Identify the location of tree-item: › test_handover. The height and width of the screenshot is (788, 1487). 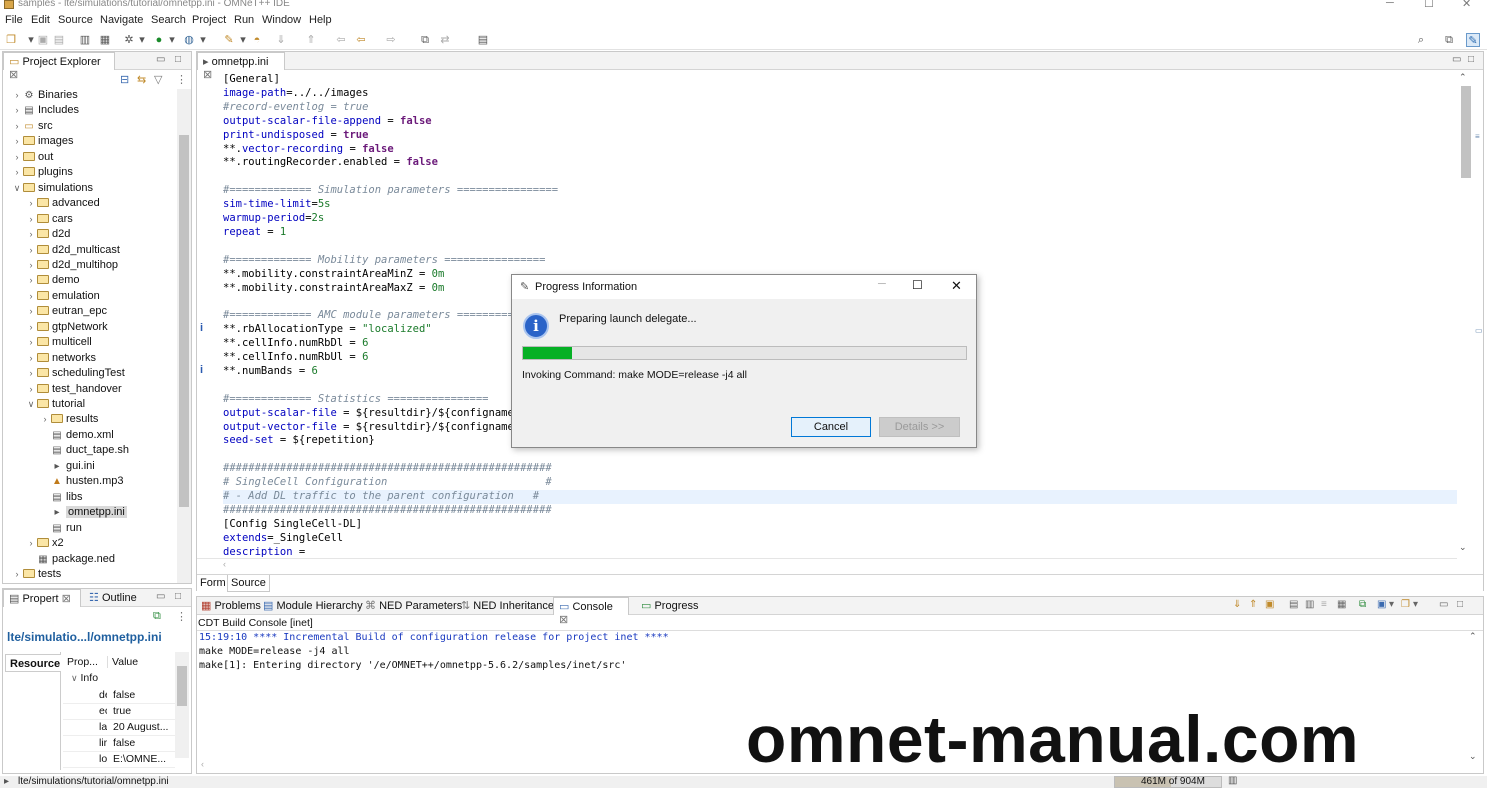
(62, 390).